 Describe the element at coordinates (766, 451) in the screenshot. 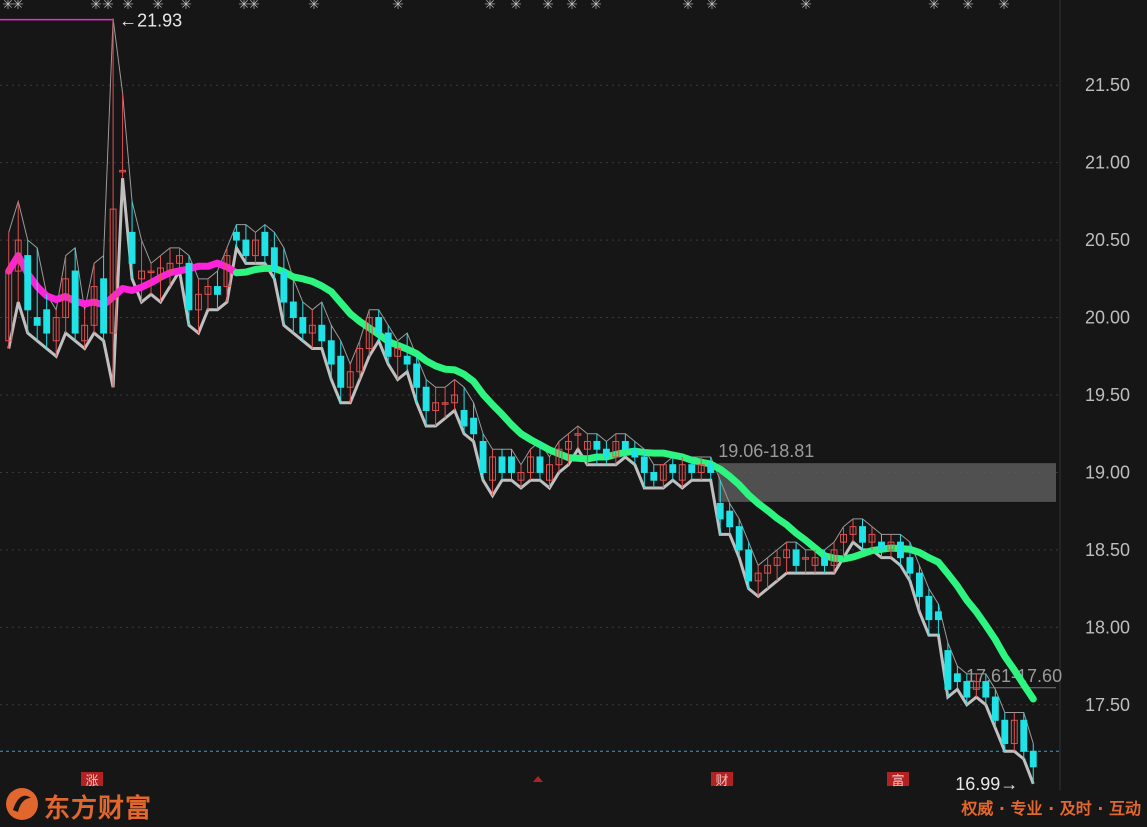

I see `zone-label-upper: 19.06-18.81` at that location.